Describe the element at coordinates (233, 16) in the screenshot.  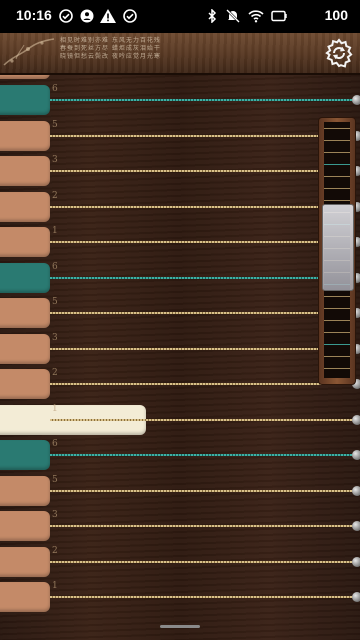
I see `mute-icon` at that location.